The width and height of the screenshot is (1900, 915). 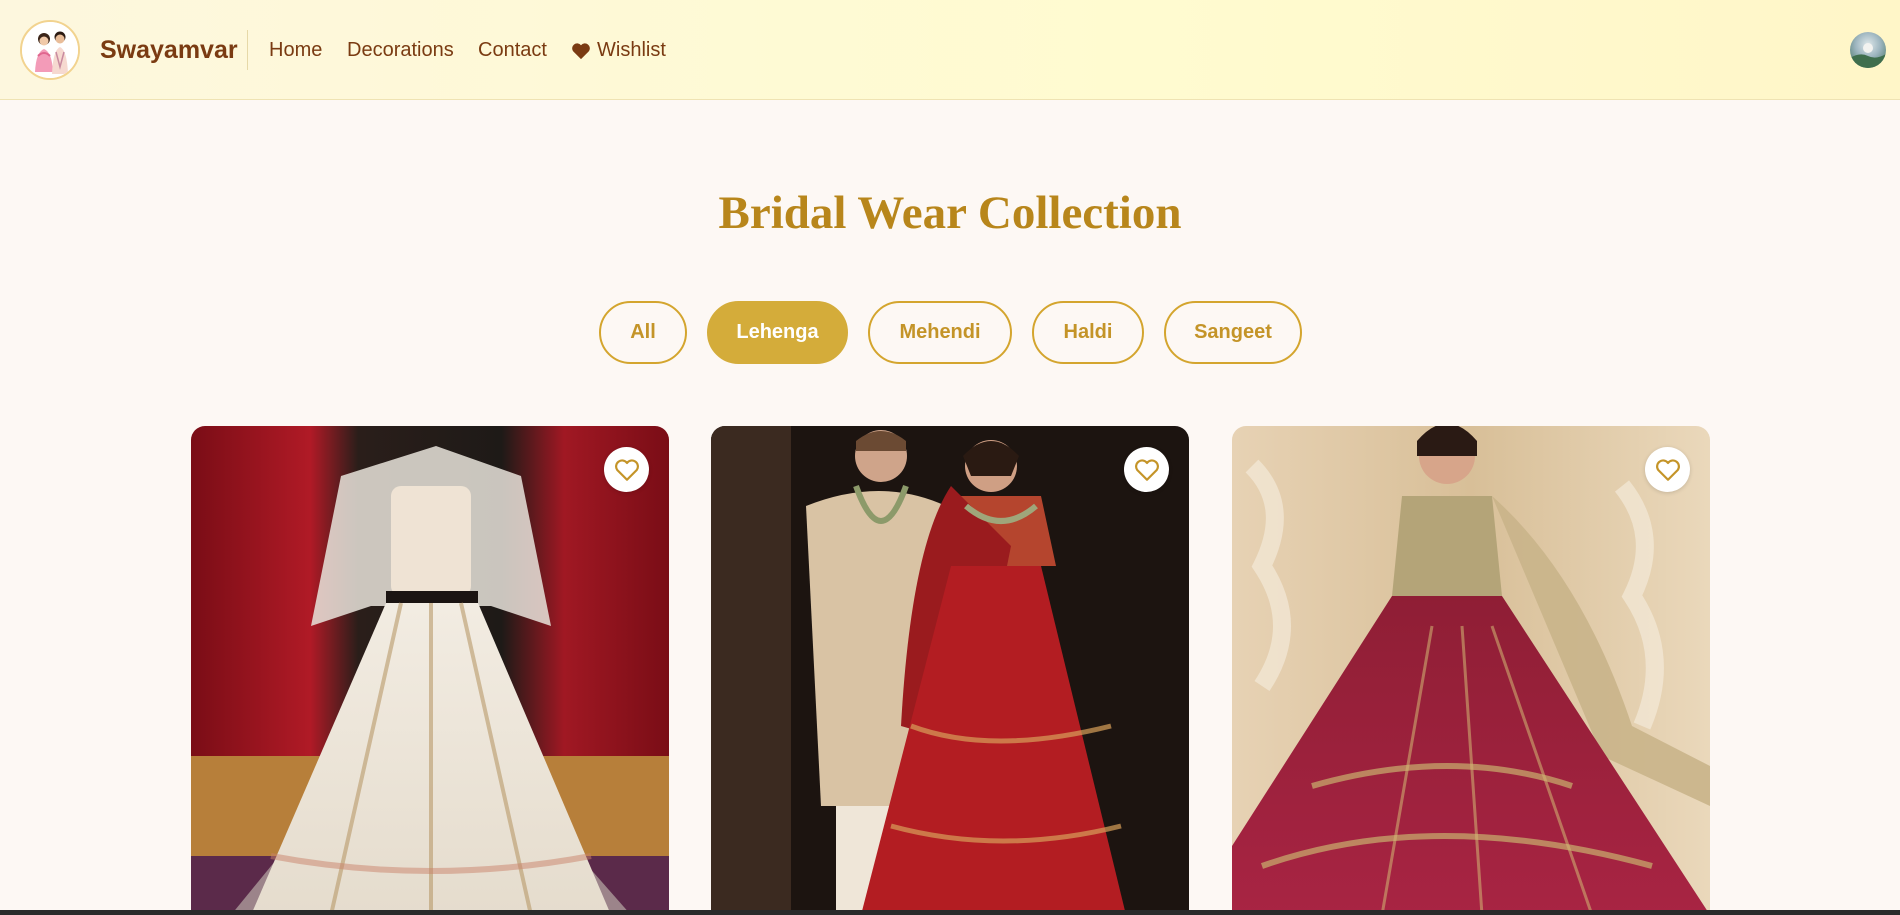 I want to click on nav-wishlist-link: Wishlist, so click(x=618, y=50).